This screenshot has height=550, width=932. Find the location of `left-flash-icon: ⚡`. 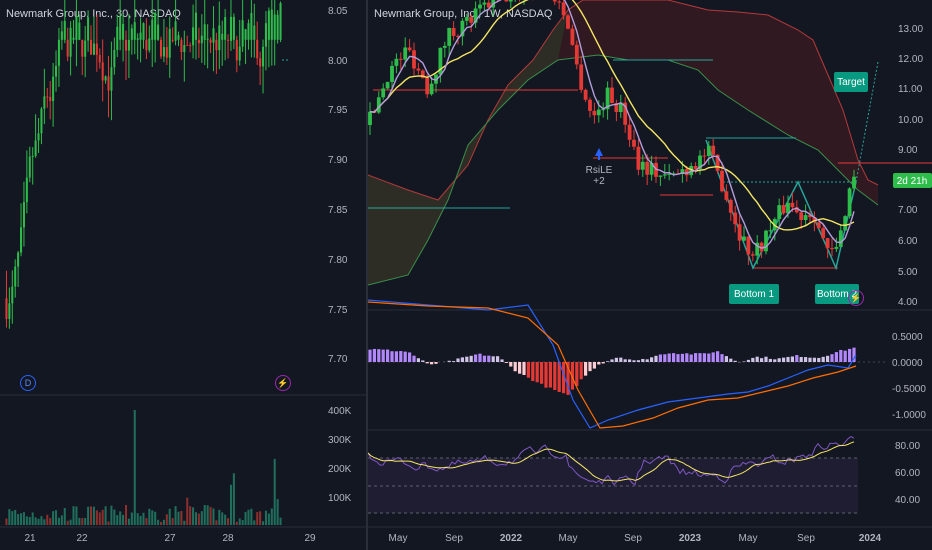

left-flash-icon: ⚡ is located at coordinates (283, 383).